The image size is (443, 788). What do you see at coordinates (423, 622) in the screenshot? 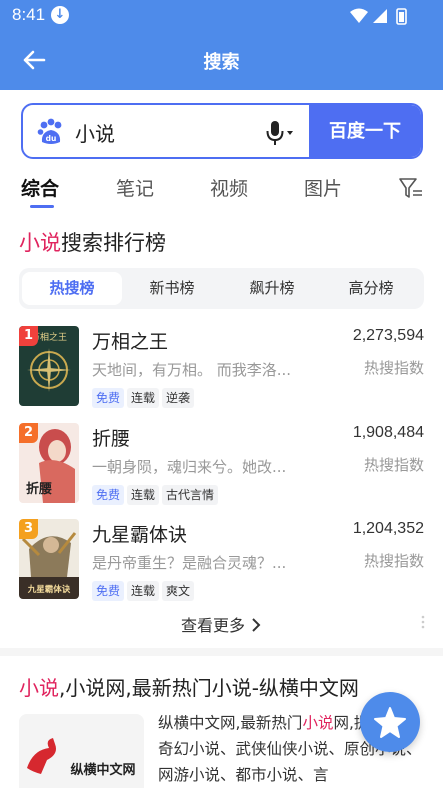
I see `more-options-icon` at bounding box center [423, 622].